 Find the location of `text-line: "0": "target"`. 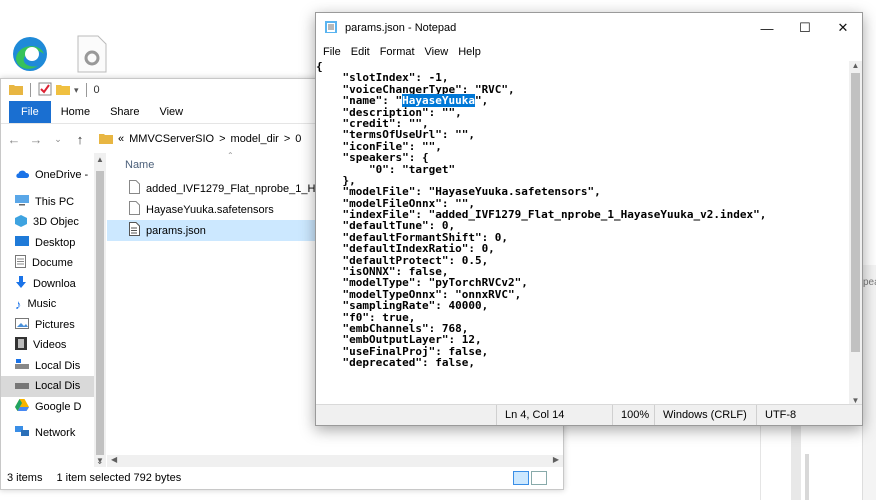

text-line: "0": "target" is located at coordinates (386, 169).